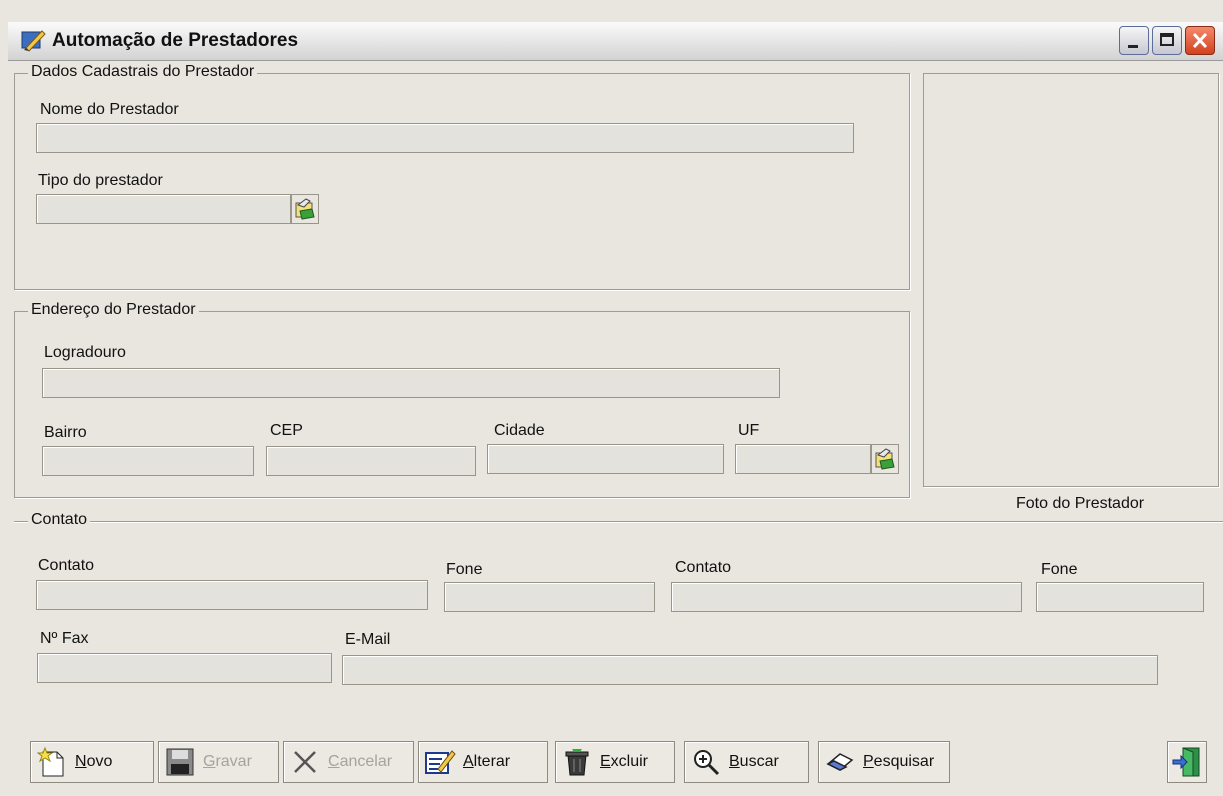  I want to click on cidade-label: Cidade, so click(519, 430).